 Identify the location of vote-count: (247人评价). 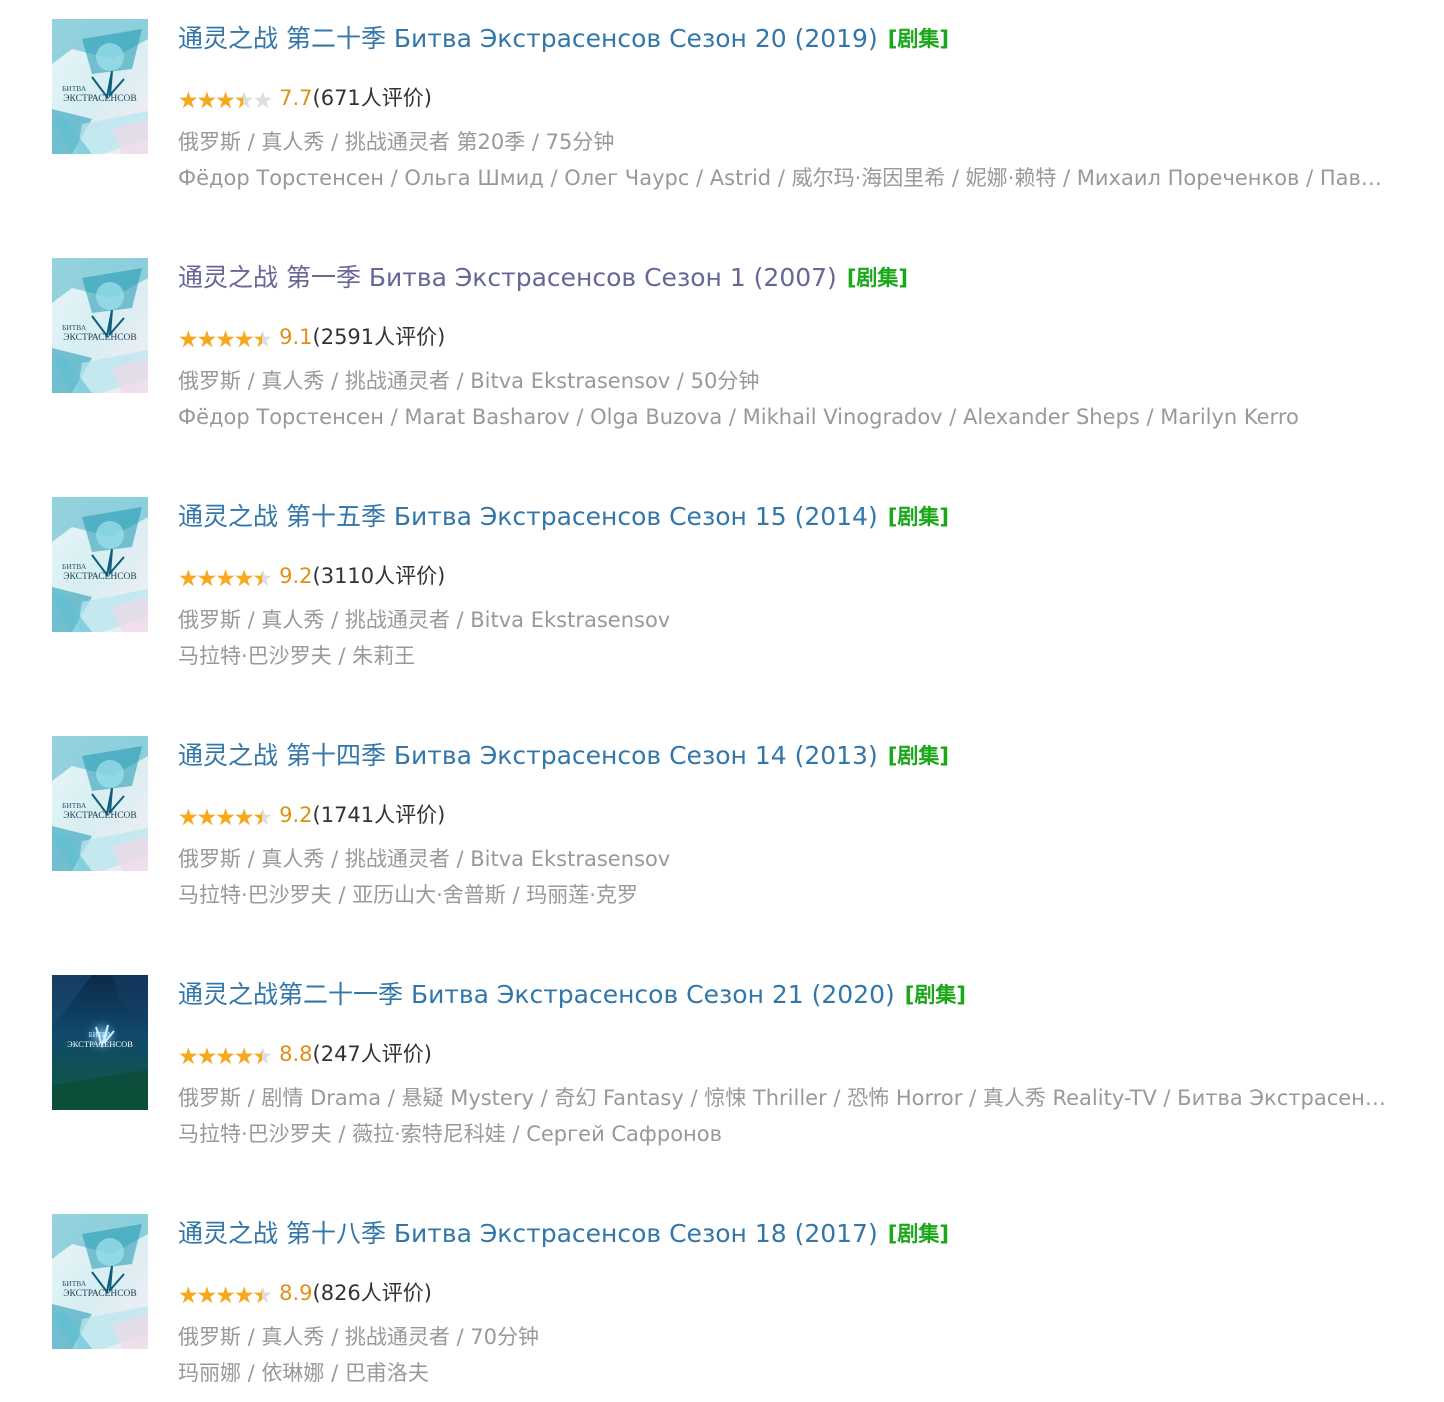
(372, 1054).